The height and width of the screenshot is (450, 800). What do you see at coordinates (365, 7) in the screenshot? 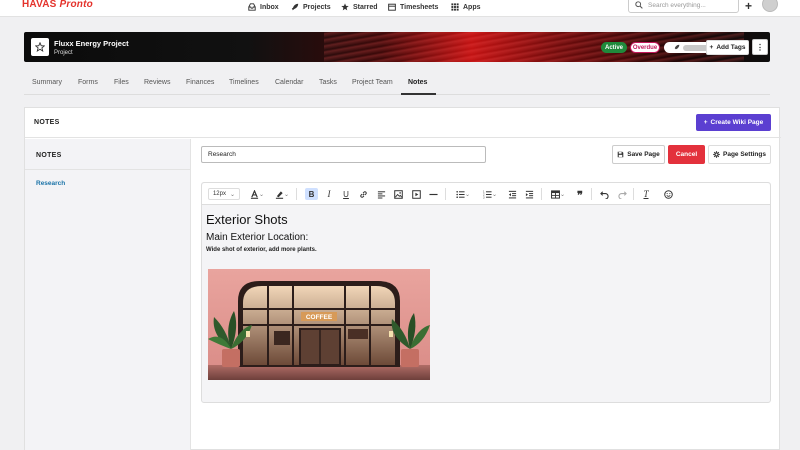
I see `nav-starred-label: Starred` at bounding box center [365, 7].